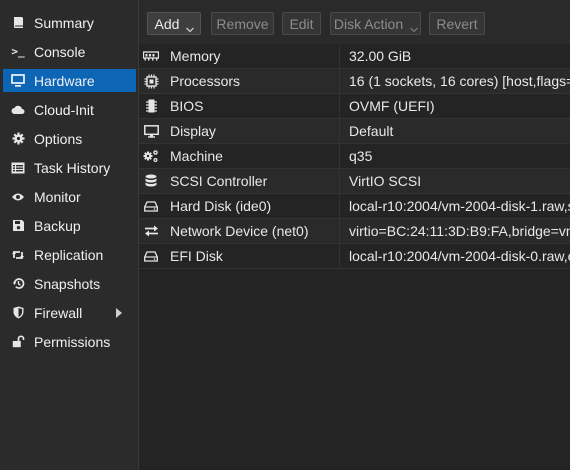 This screenshot has height=470, width=570. What do you see at coordinates (459, 231) in the screenshot?
I see `row-value: virtio=BC:24:11:3D:B9:FA,bridge=vmbr` at bounding box center [459, 231].